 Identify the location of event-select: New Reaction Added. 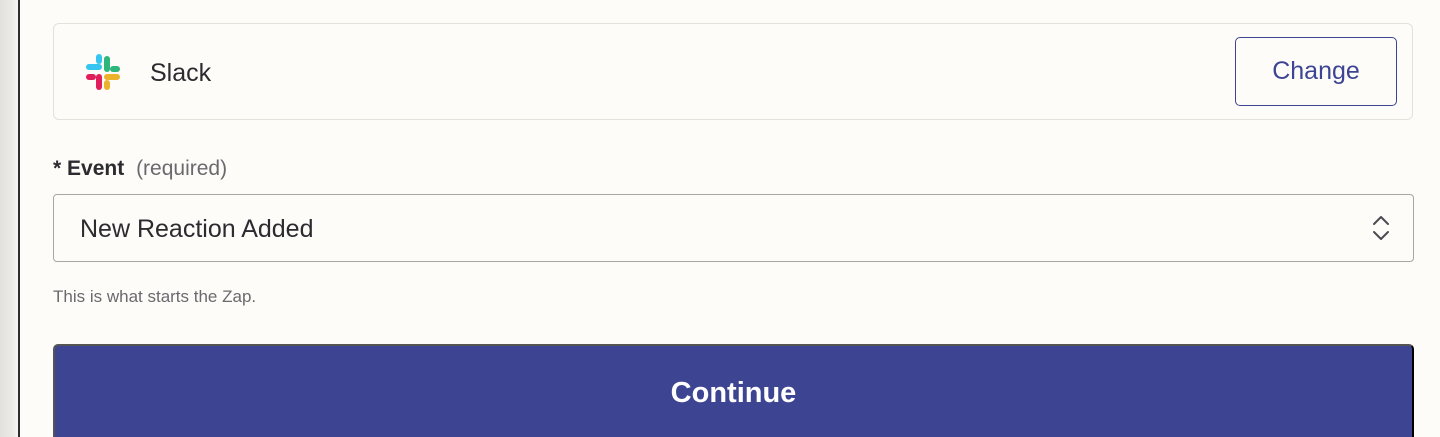
(733, 228).